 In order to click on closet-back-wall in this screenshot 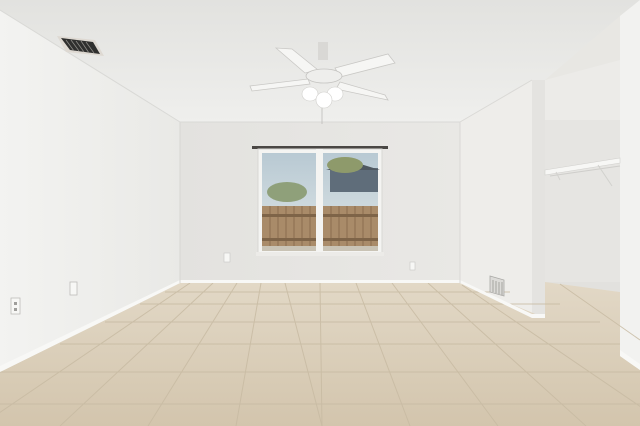, I will do `click(582, 201)`.